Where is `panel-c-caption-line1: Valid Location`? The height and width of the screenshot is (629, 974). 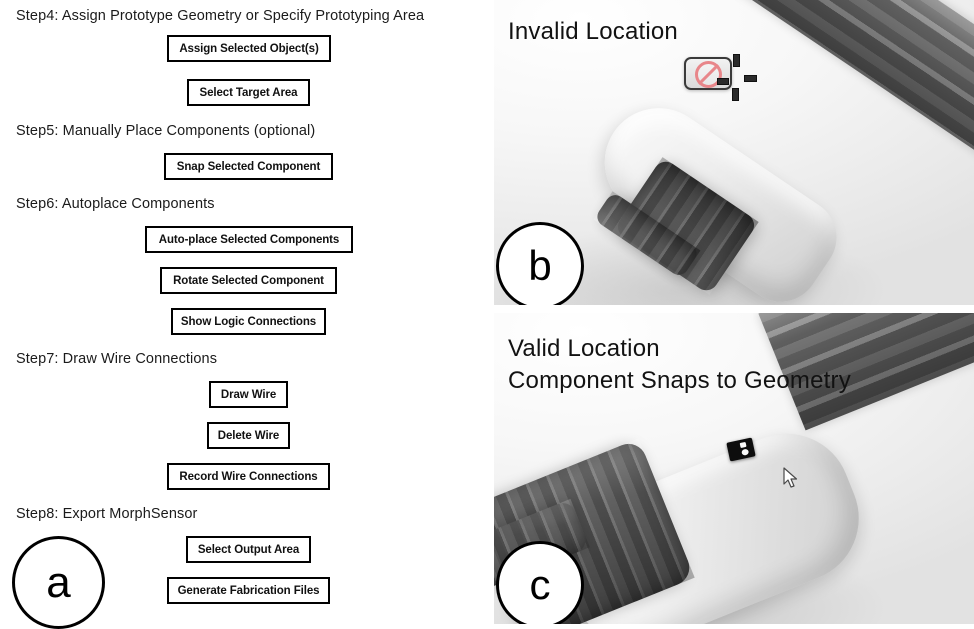
panel-c-caption-line1: Valid Location is located at coordinates (584, 348).